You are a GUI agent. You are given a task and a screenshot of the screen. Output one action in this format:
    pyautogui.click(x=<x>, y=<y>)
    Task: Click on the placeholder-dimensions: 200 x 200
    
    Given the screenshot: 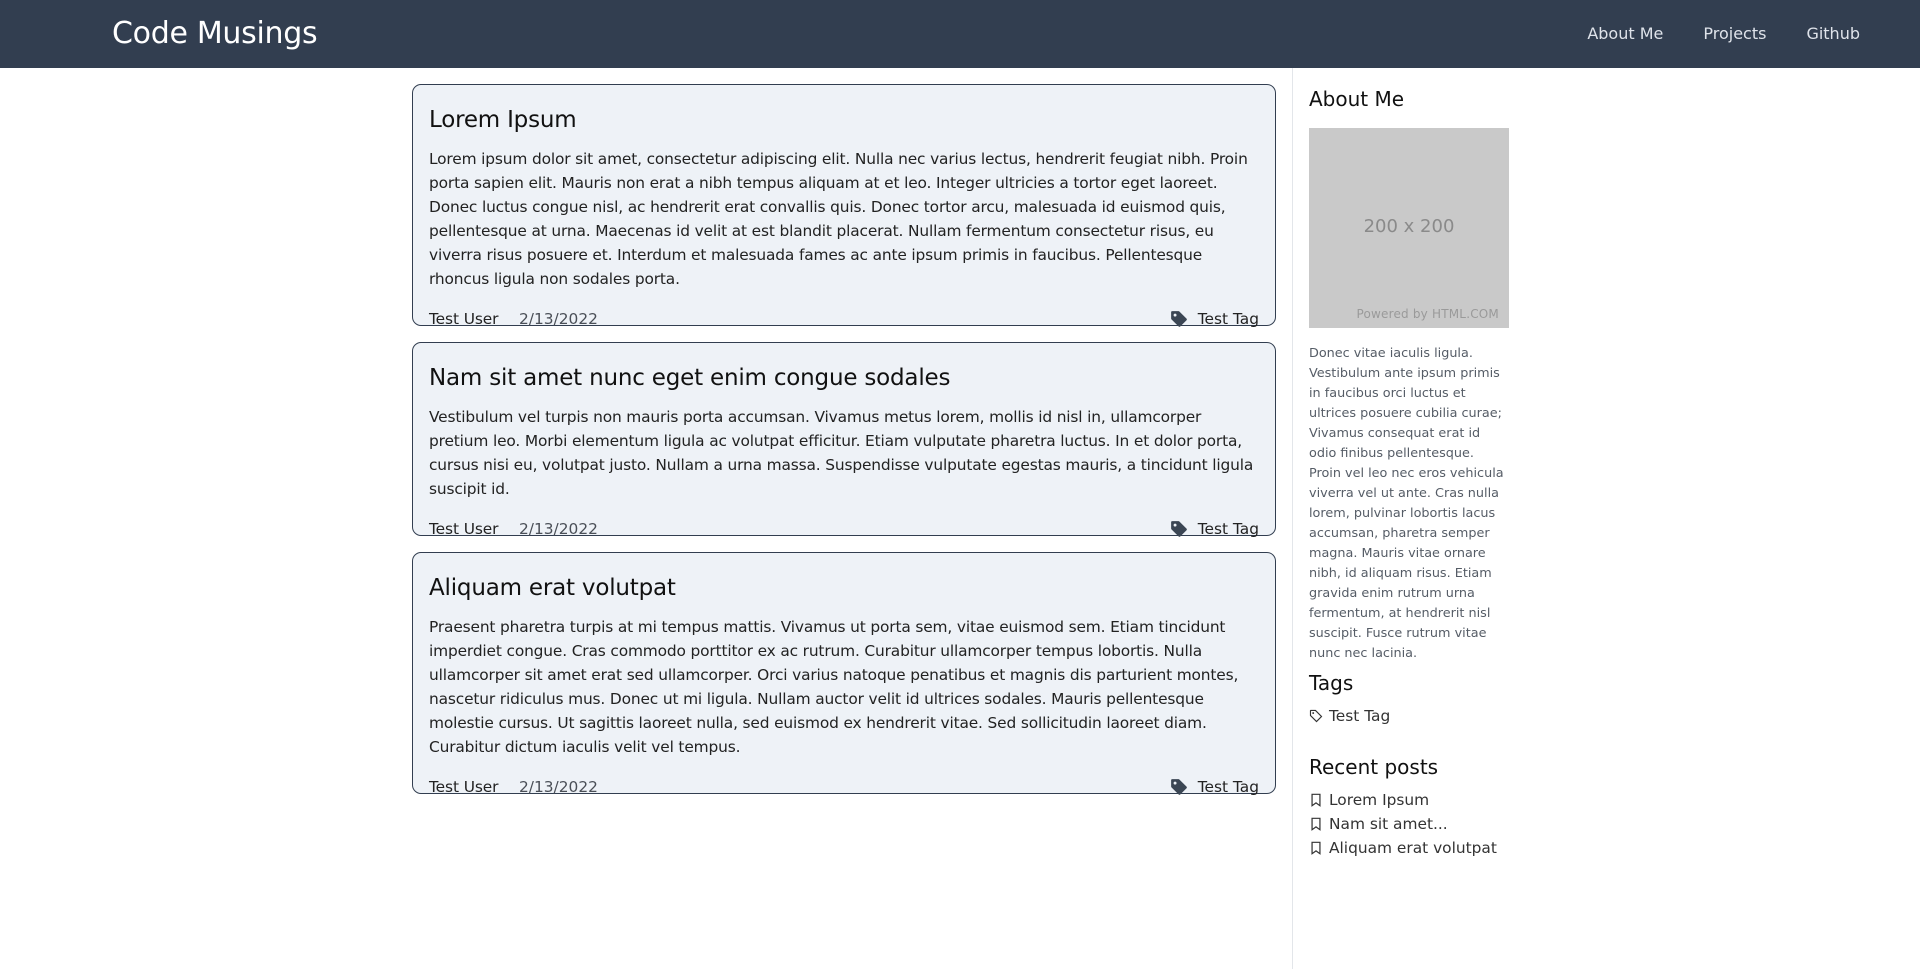 What is the action you would take?
    pyautogui.click(x=1409, y=226)
    